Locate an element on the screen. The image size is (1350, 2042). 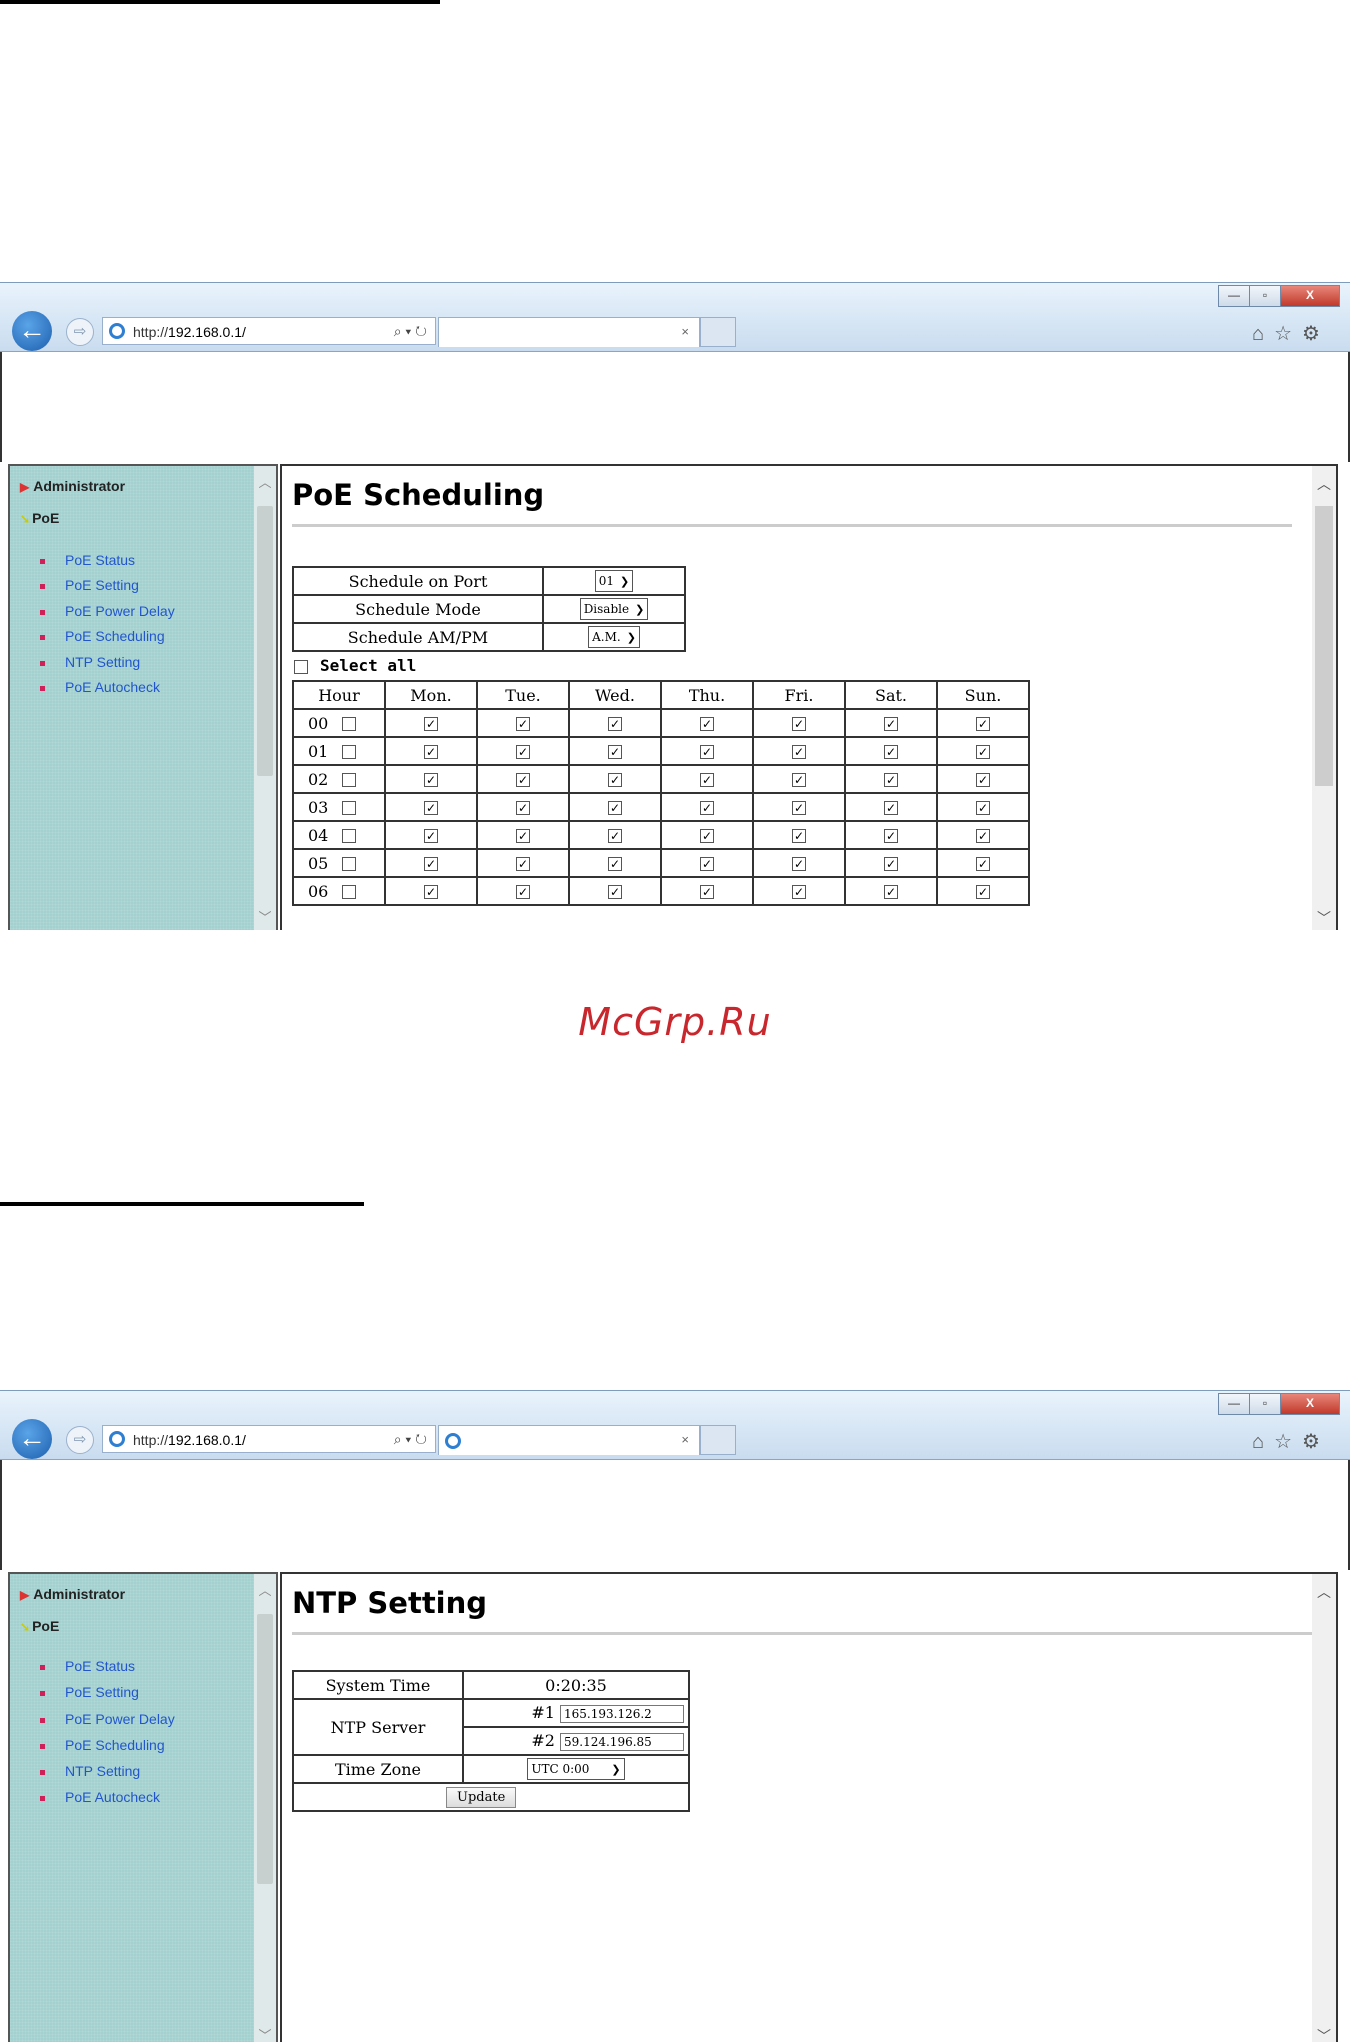
select-all-row: Select all is located at coordinates (355, 665).